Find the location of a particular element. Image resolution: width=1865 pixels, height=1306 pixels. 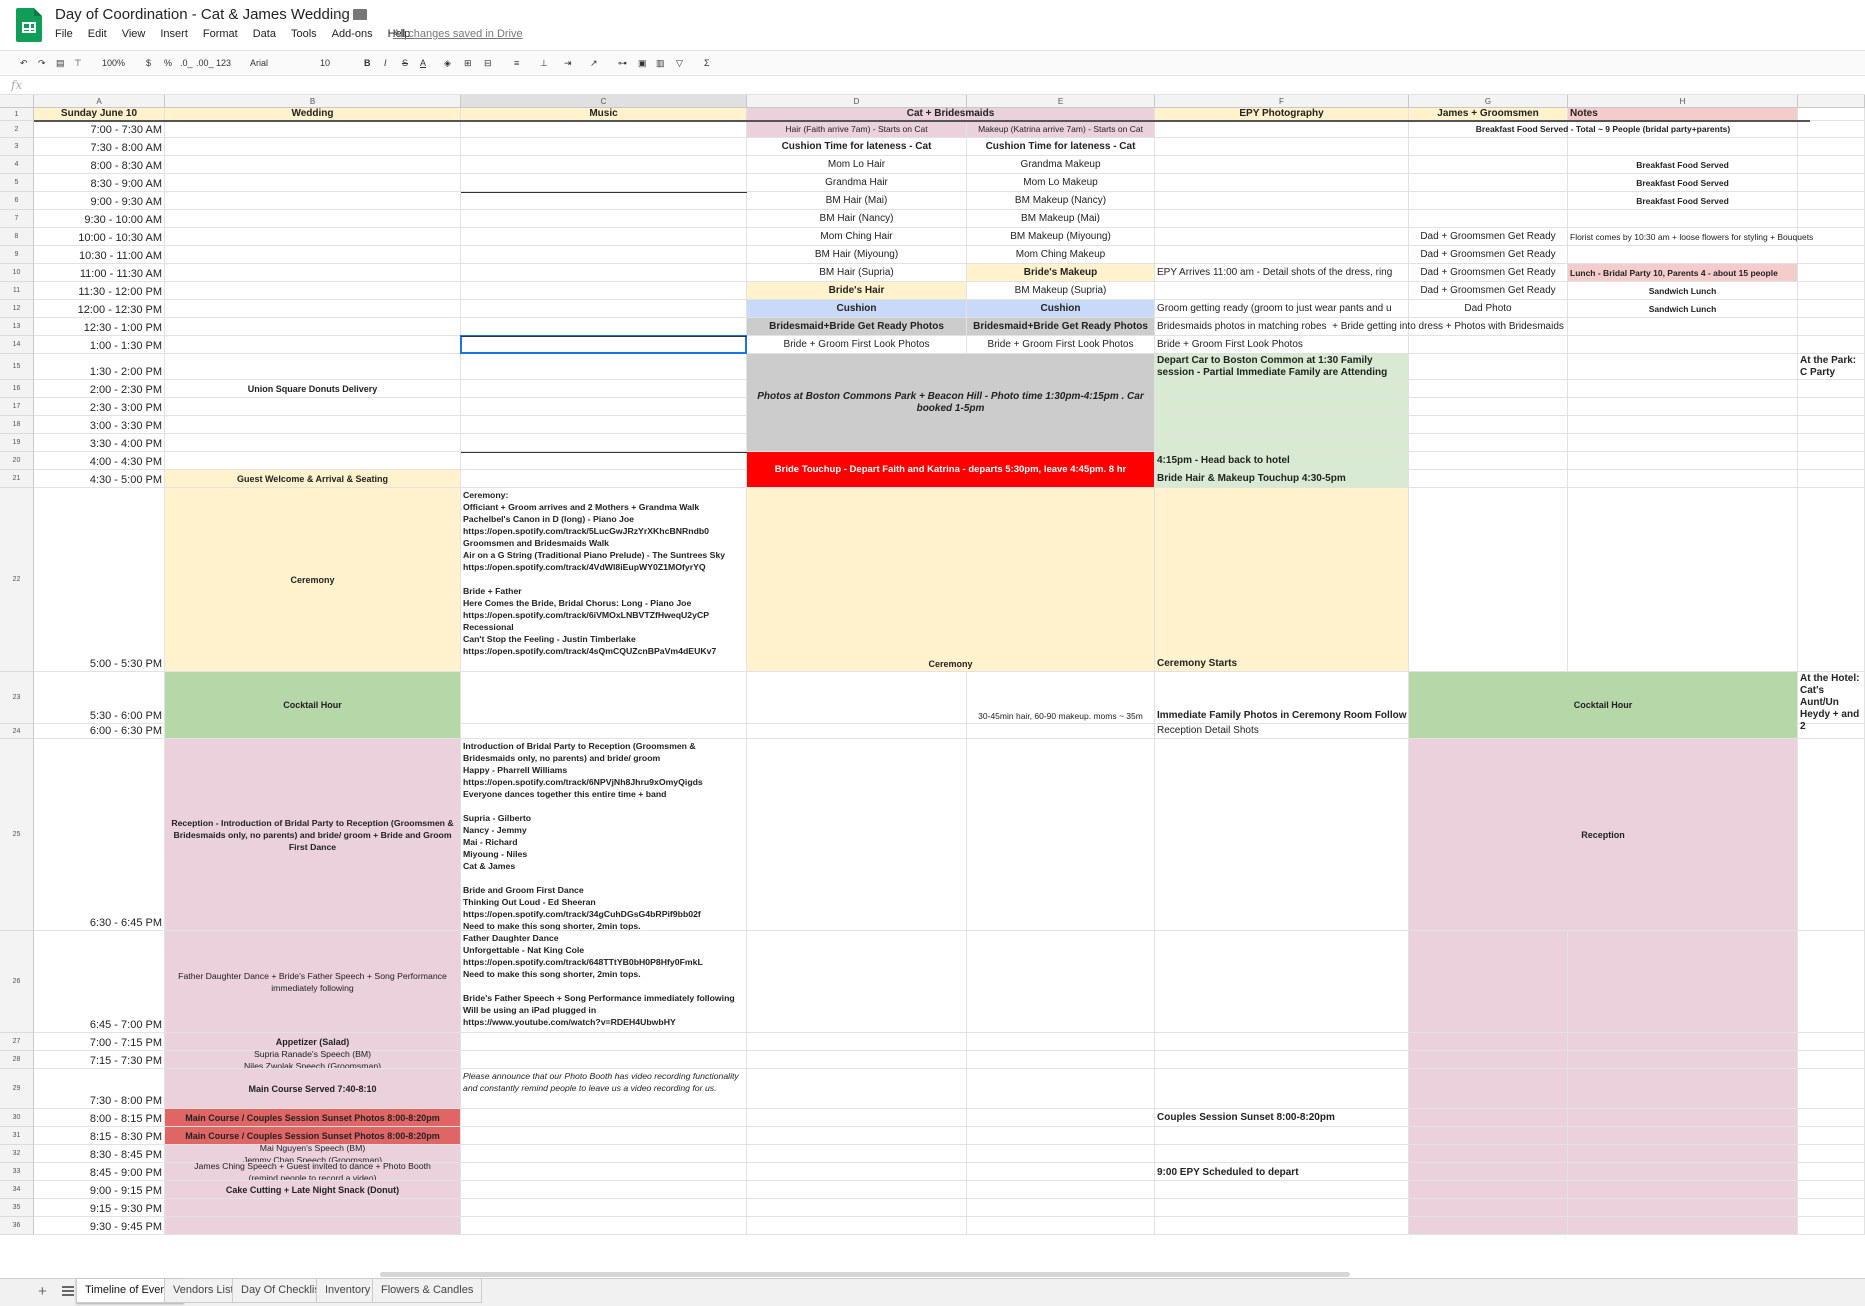

column-header-g: G is located at coordinates (1488, 101).